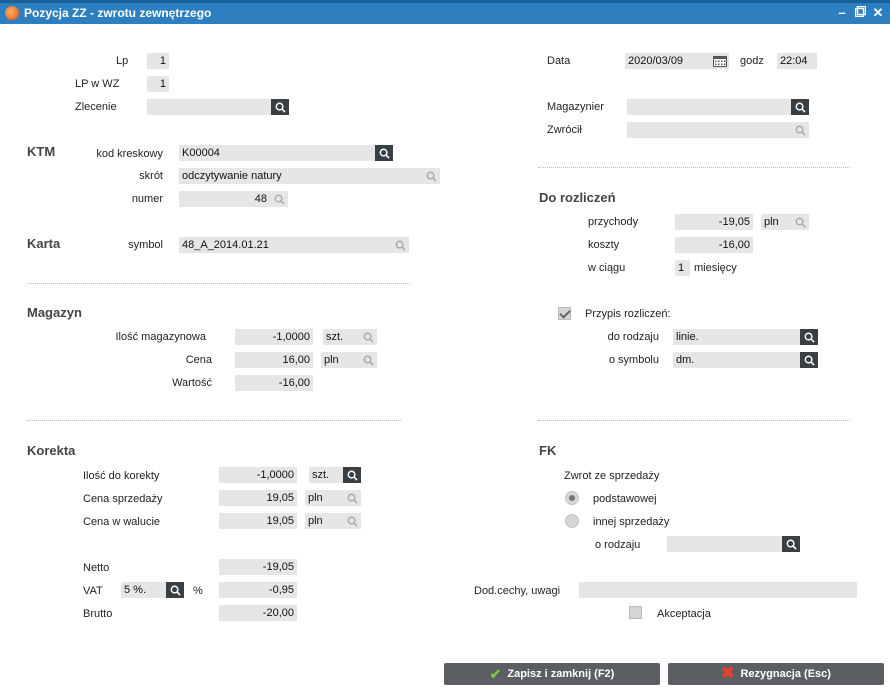  What do you see at coordinates (41, 151) in the screenshot?
I see `ktm-section-title: KTM` at bounding box center [41, 151].